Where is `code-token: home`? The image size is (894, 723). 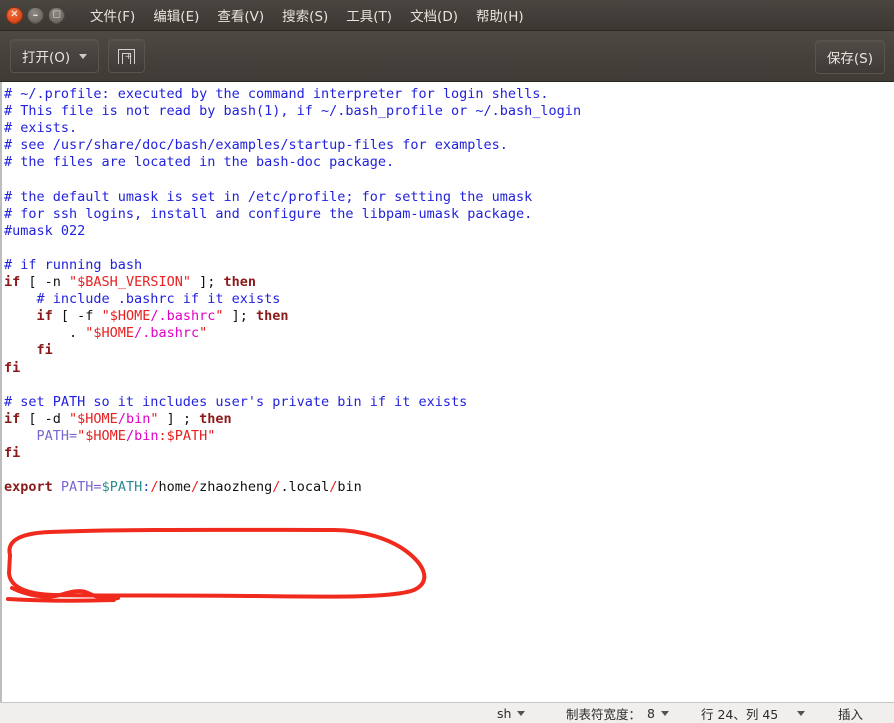 code-token: home is located at coordinates (174, 487).